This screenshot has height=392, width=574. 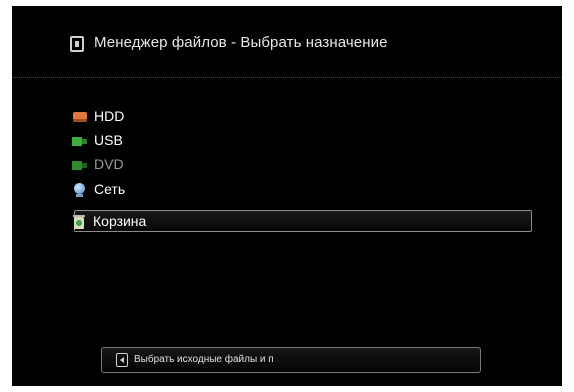 I want to click on hdd-icon, so click(x=80, y=117).